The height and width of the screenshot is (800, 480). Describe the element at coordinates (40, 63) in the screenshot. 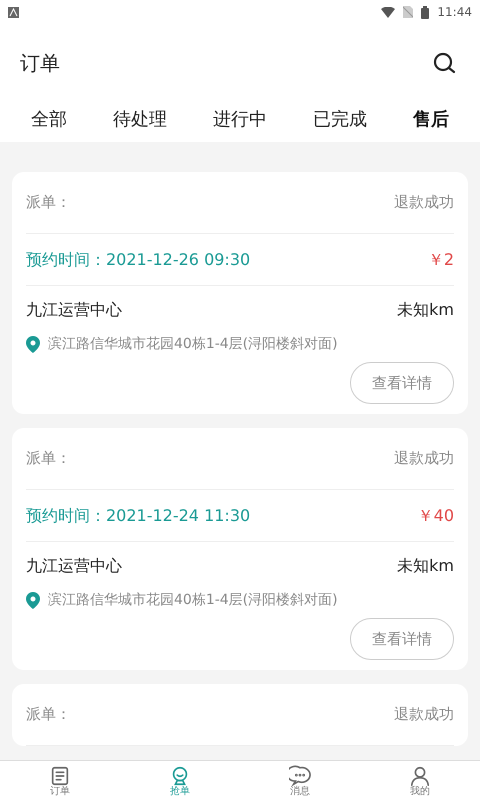

I see `page-title: 订单` at that location.